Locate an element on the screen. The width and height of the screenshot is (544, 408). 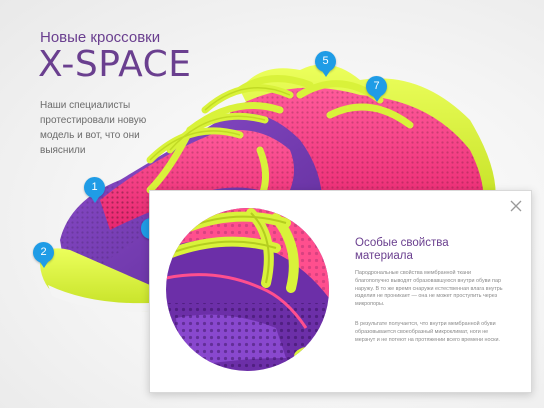
popup-title: Особые свойства материала is located at coordinates (402, 249).